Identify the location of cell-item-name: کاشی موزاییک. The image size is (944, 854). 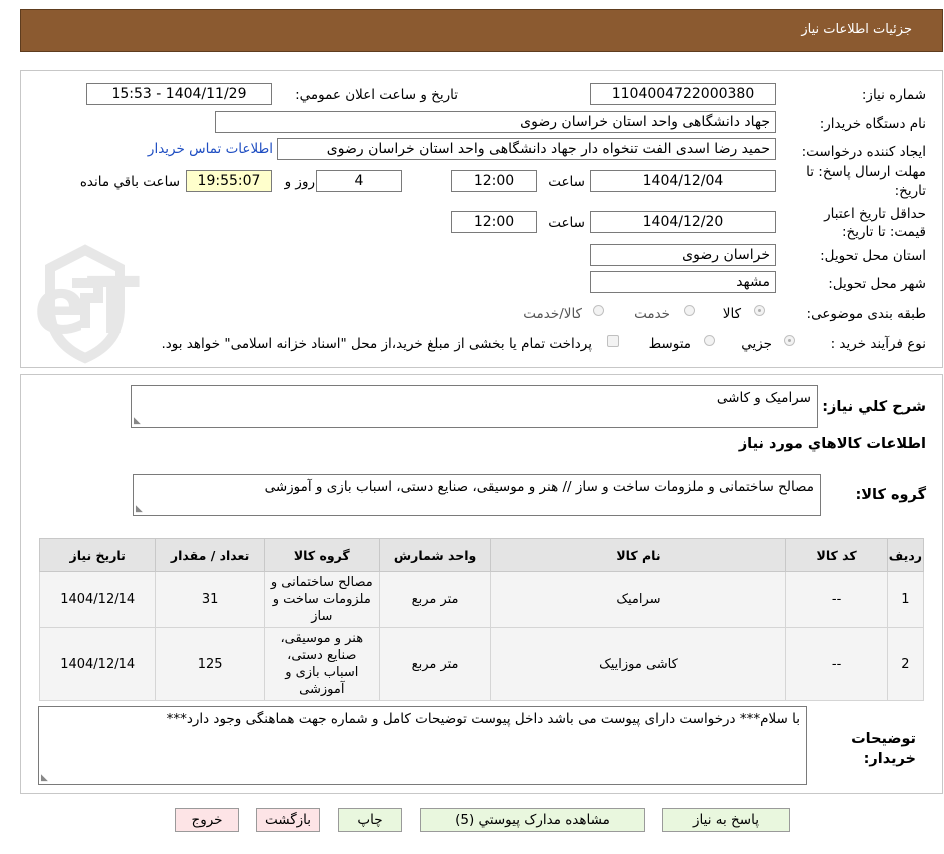
(638, 664).